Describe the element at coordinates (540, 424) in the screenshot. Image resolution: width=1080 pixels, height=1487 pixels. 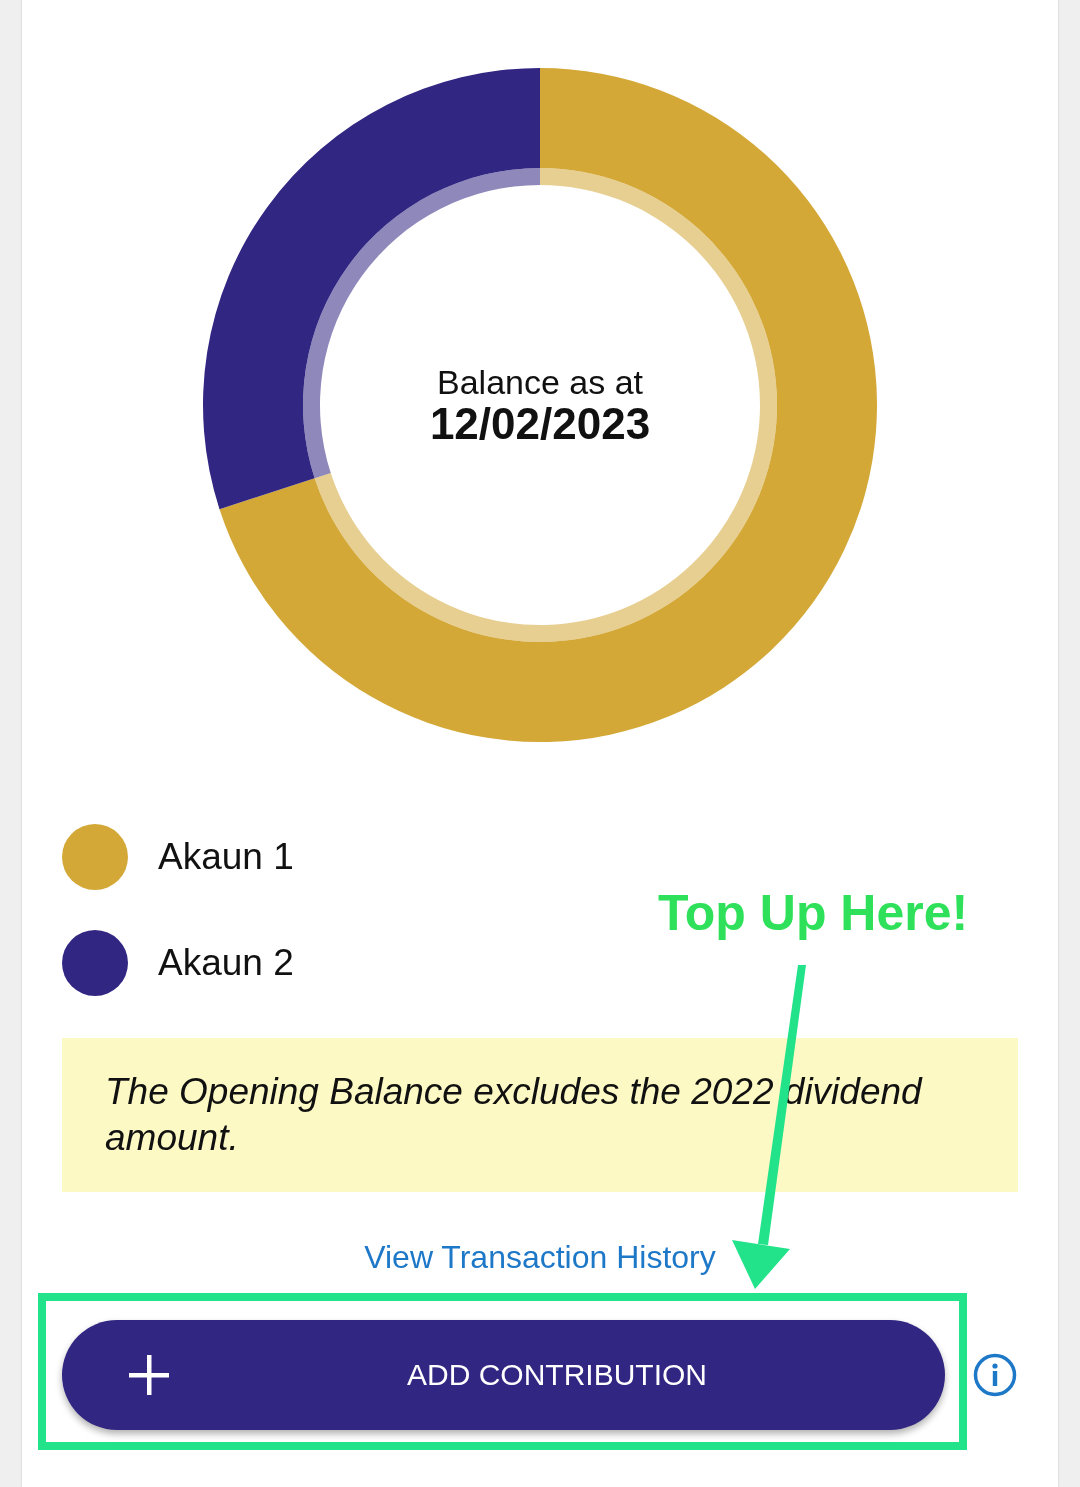
I see `balance-date: 12/02/2023` at that location.